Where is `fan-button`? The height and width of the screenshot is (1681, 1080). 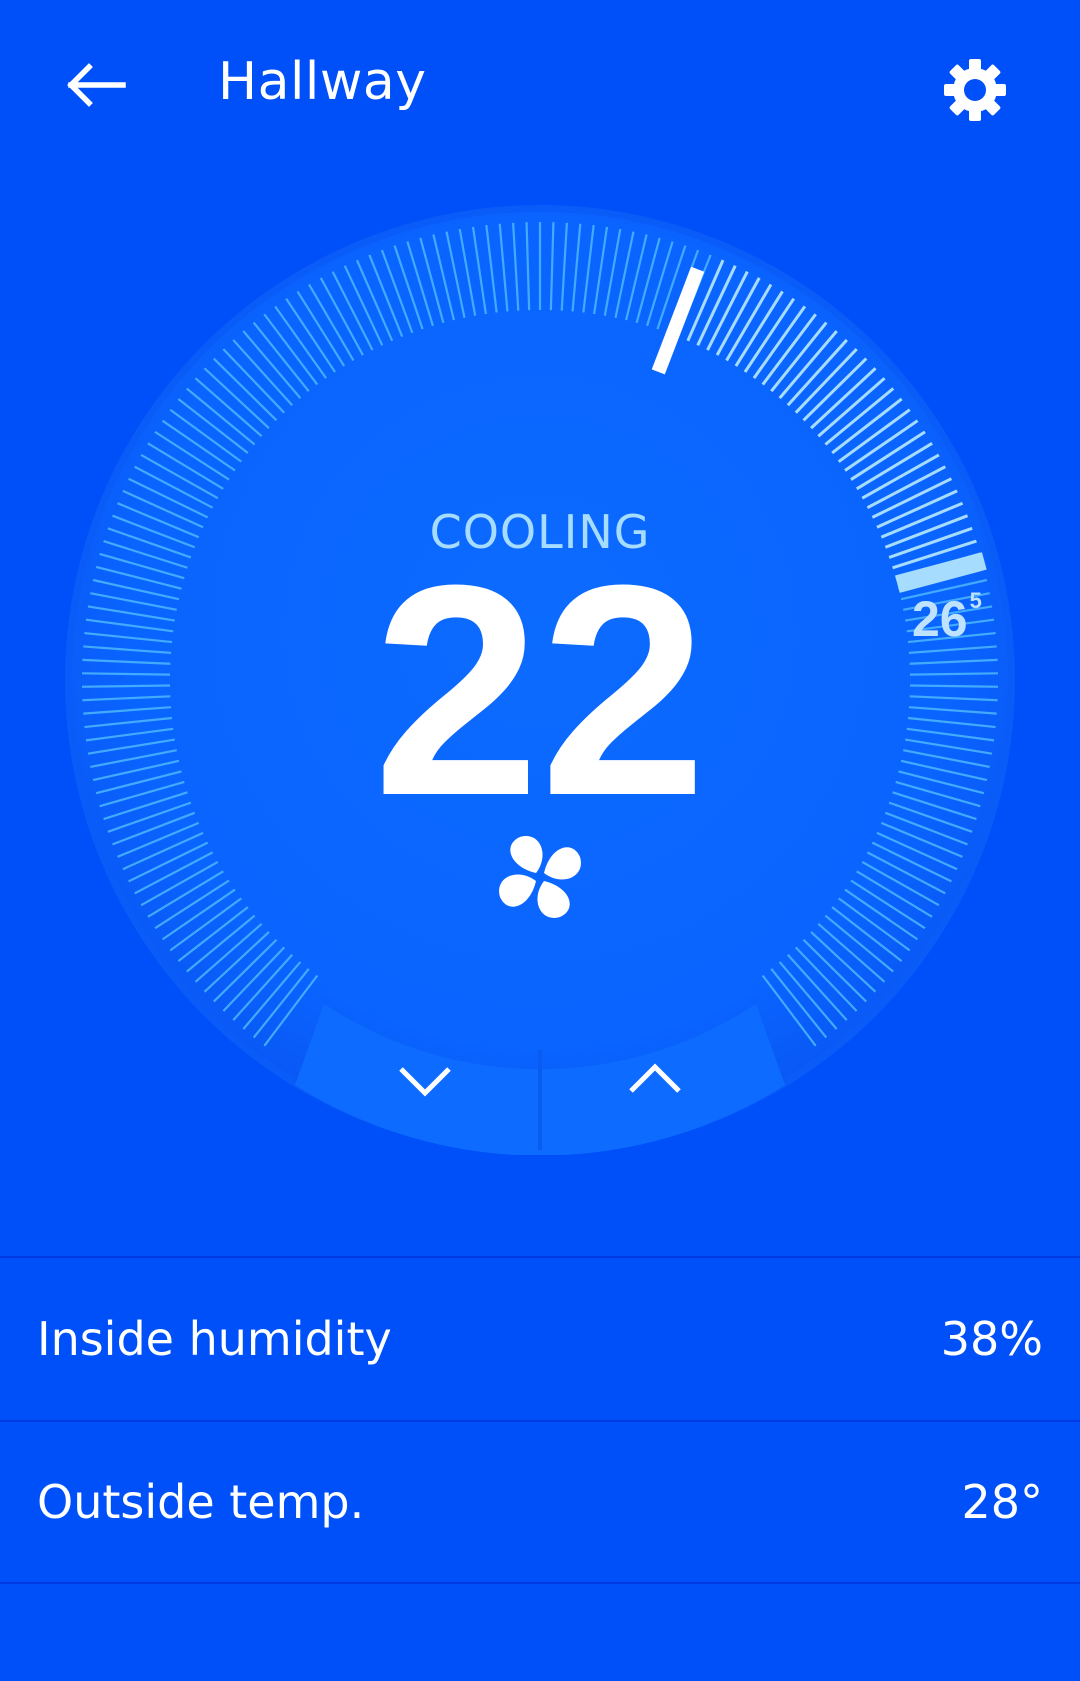 fan-button is located at coordinates (540, 877).